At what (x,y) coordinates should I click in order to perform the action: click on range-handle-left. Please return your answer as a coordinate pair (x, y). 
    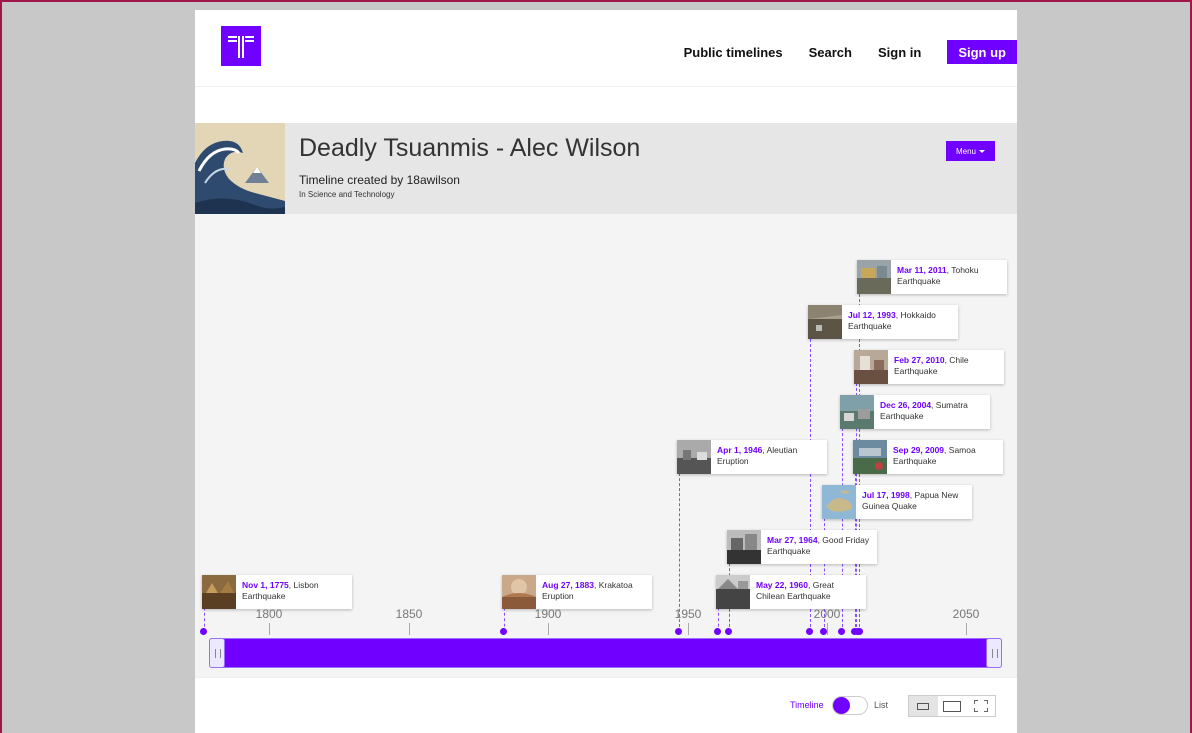
    Looking at the image, I should click on (217, 653).